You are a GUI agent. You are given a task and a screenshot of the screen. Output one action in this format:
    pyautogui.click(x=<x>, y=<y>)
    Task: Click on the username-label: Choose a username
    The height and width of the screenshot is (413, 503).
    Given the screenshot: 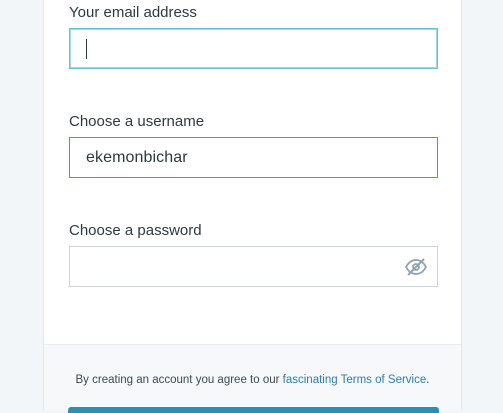 What is the action you would take?
    pyautogui.click(x=137, y=121)
    